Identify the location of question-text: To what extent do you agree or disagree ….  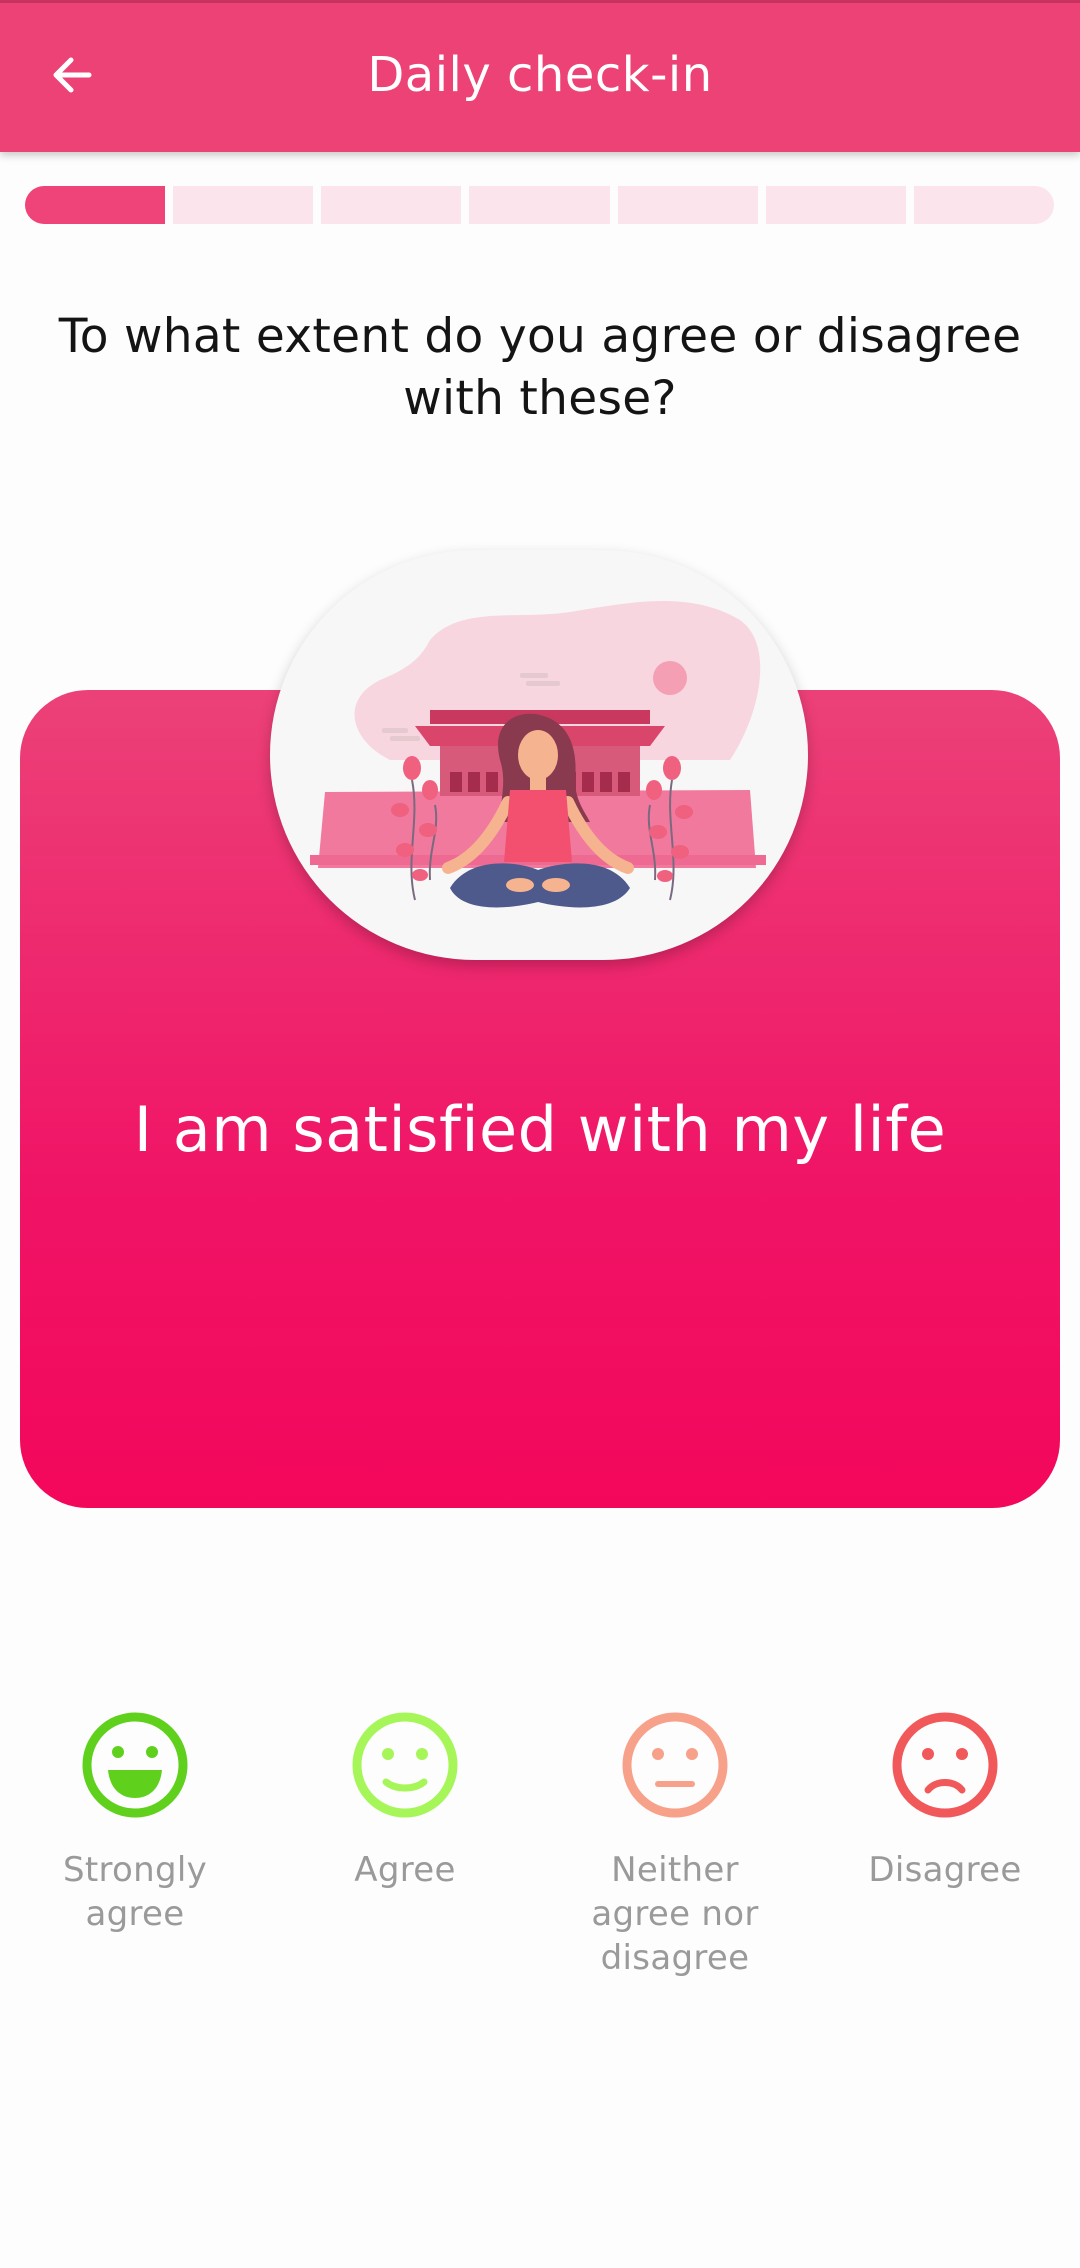
(540, 367).